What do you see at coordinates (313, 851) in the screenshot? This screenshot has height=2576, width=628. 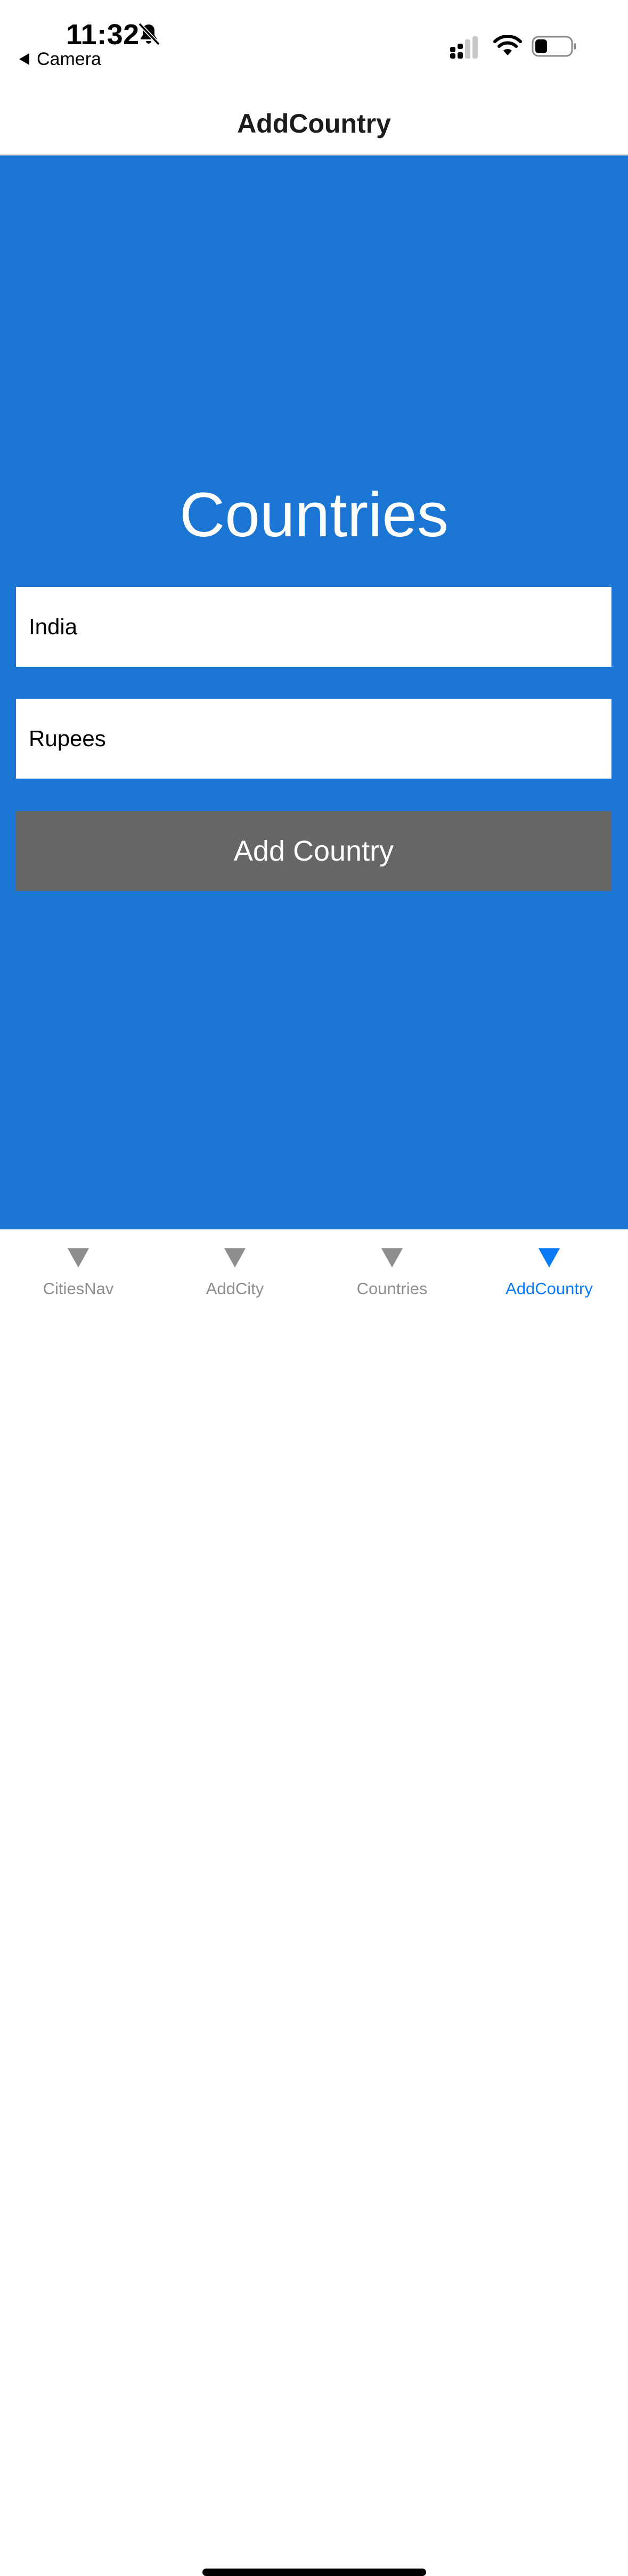 I see `add-country-button: Add Country` at bounding box center [313, 851].